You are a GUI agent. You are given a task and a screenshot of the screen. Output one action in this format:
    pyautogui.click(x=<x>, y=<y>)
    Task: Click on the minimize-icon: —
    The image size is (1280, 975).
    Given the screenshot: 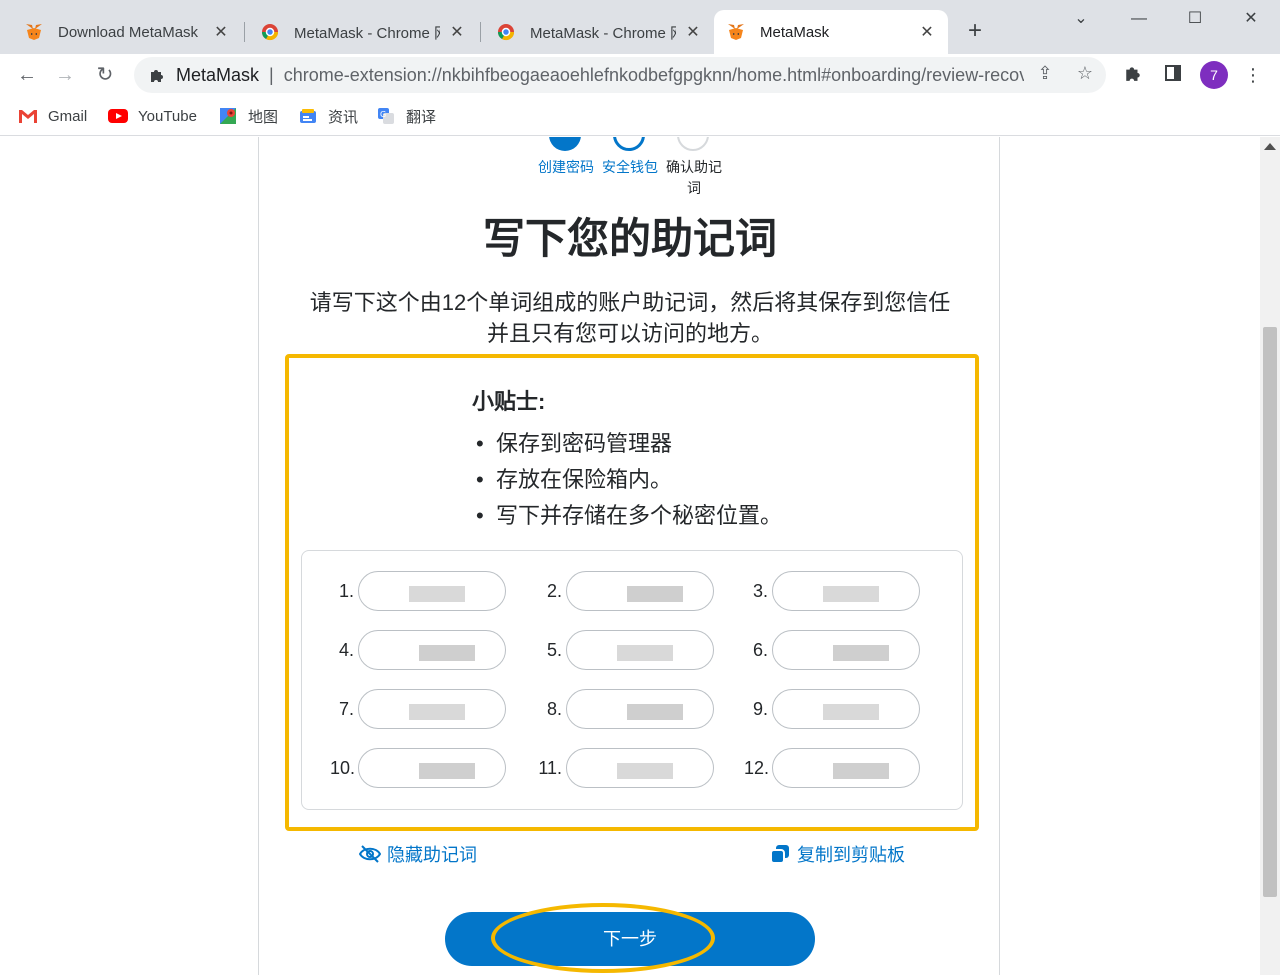 What is the action you would take?
    pyautogui.click(x=1139, y=19)
    